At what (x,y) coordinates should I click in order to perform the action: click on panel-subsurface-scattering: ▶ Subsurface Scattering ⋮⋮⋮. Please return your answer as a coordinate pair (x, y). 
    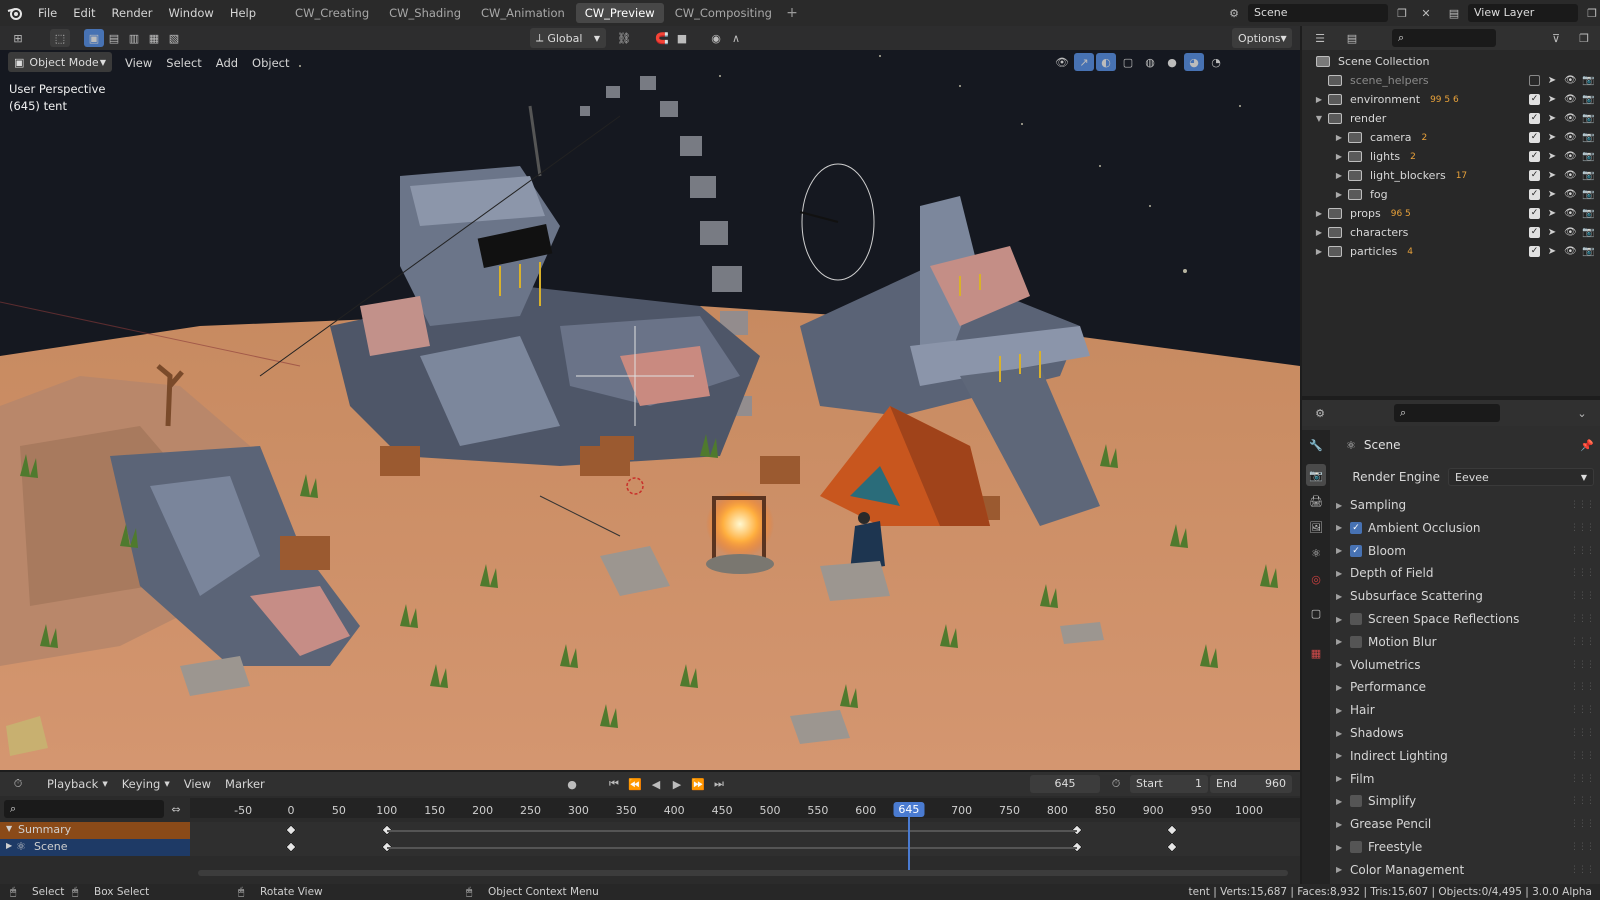
    Looking at the image, I should click on (1467, 596).